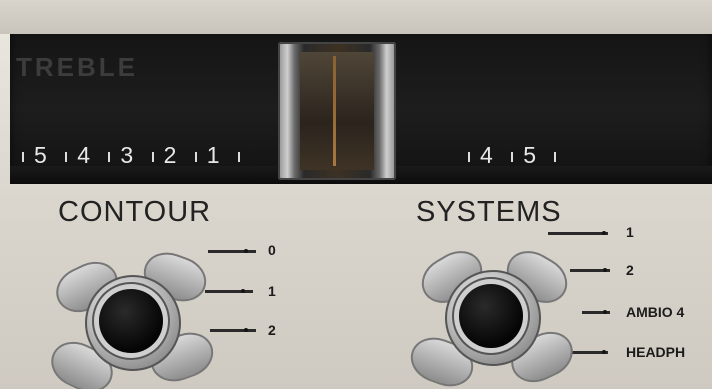  Describe the element at coordinates (135, 212) in the screenshot. I see `contour-label: CONTOUR` at that location.